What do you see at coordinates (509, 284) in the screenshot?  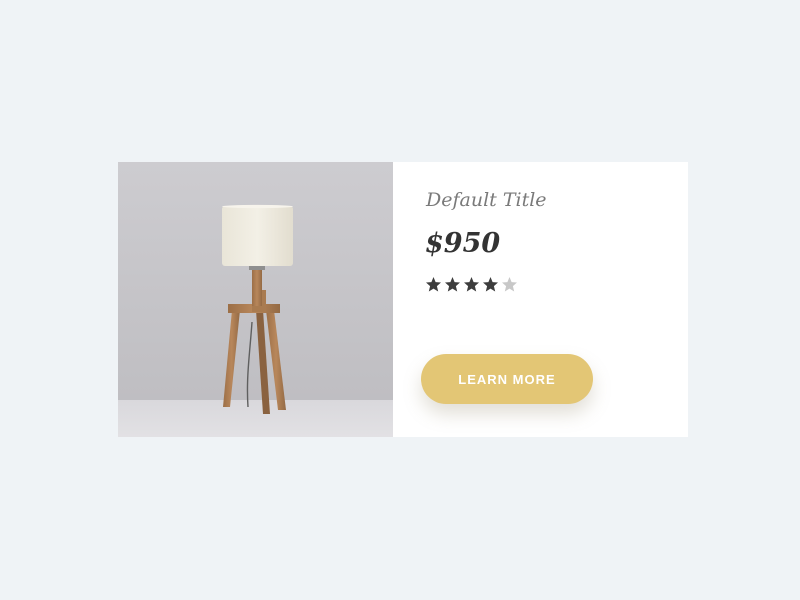 I see `star-empty-icon` at bounding box center [509, 284].